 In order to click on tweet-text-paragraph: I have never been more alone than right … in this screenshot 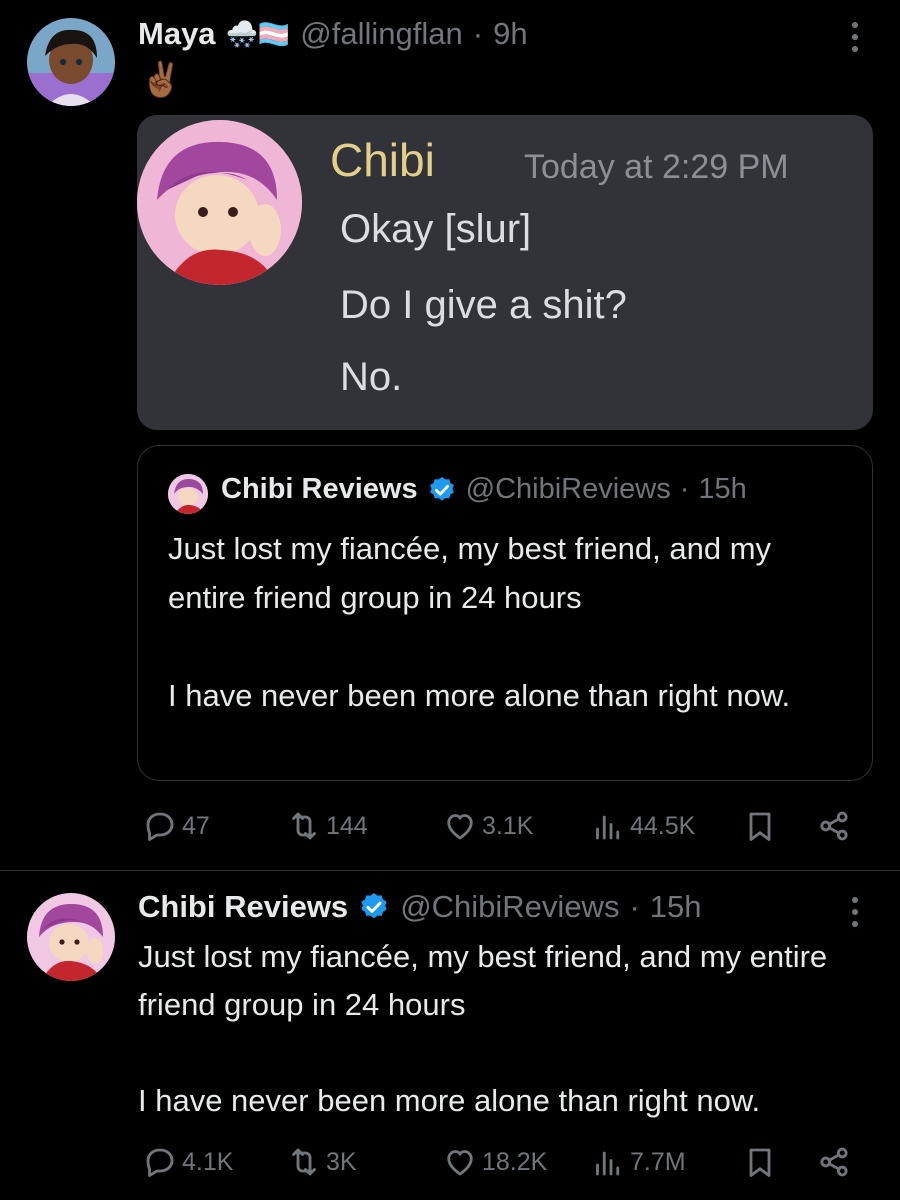, I will do `click(449, 1100)`.